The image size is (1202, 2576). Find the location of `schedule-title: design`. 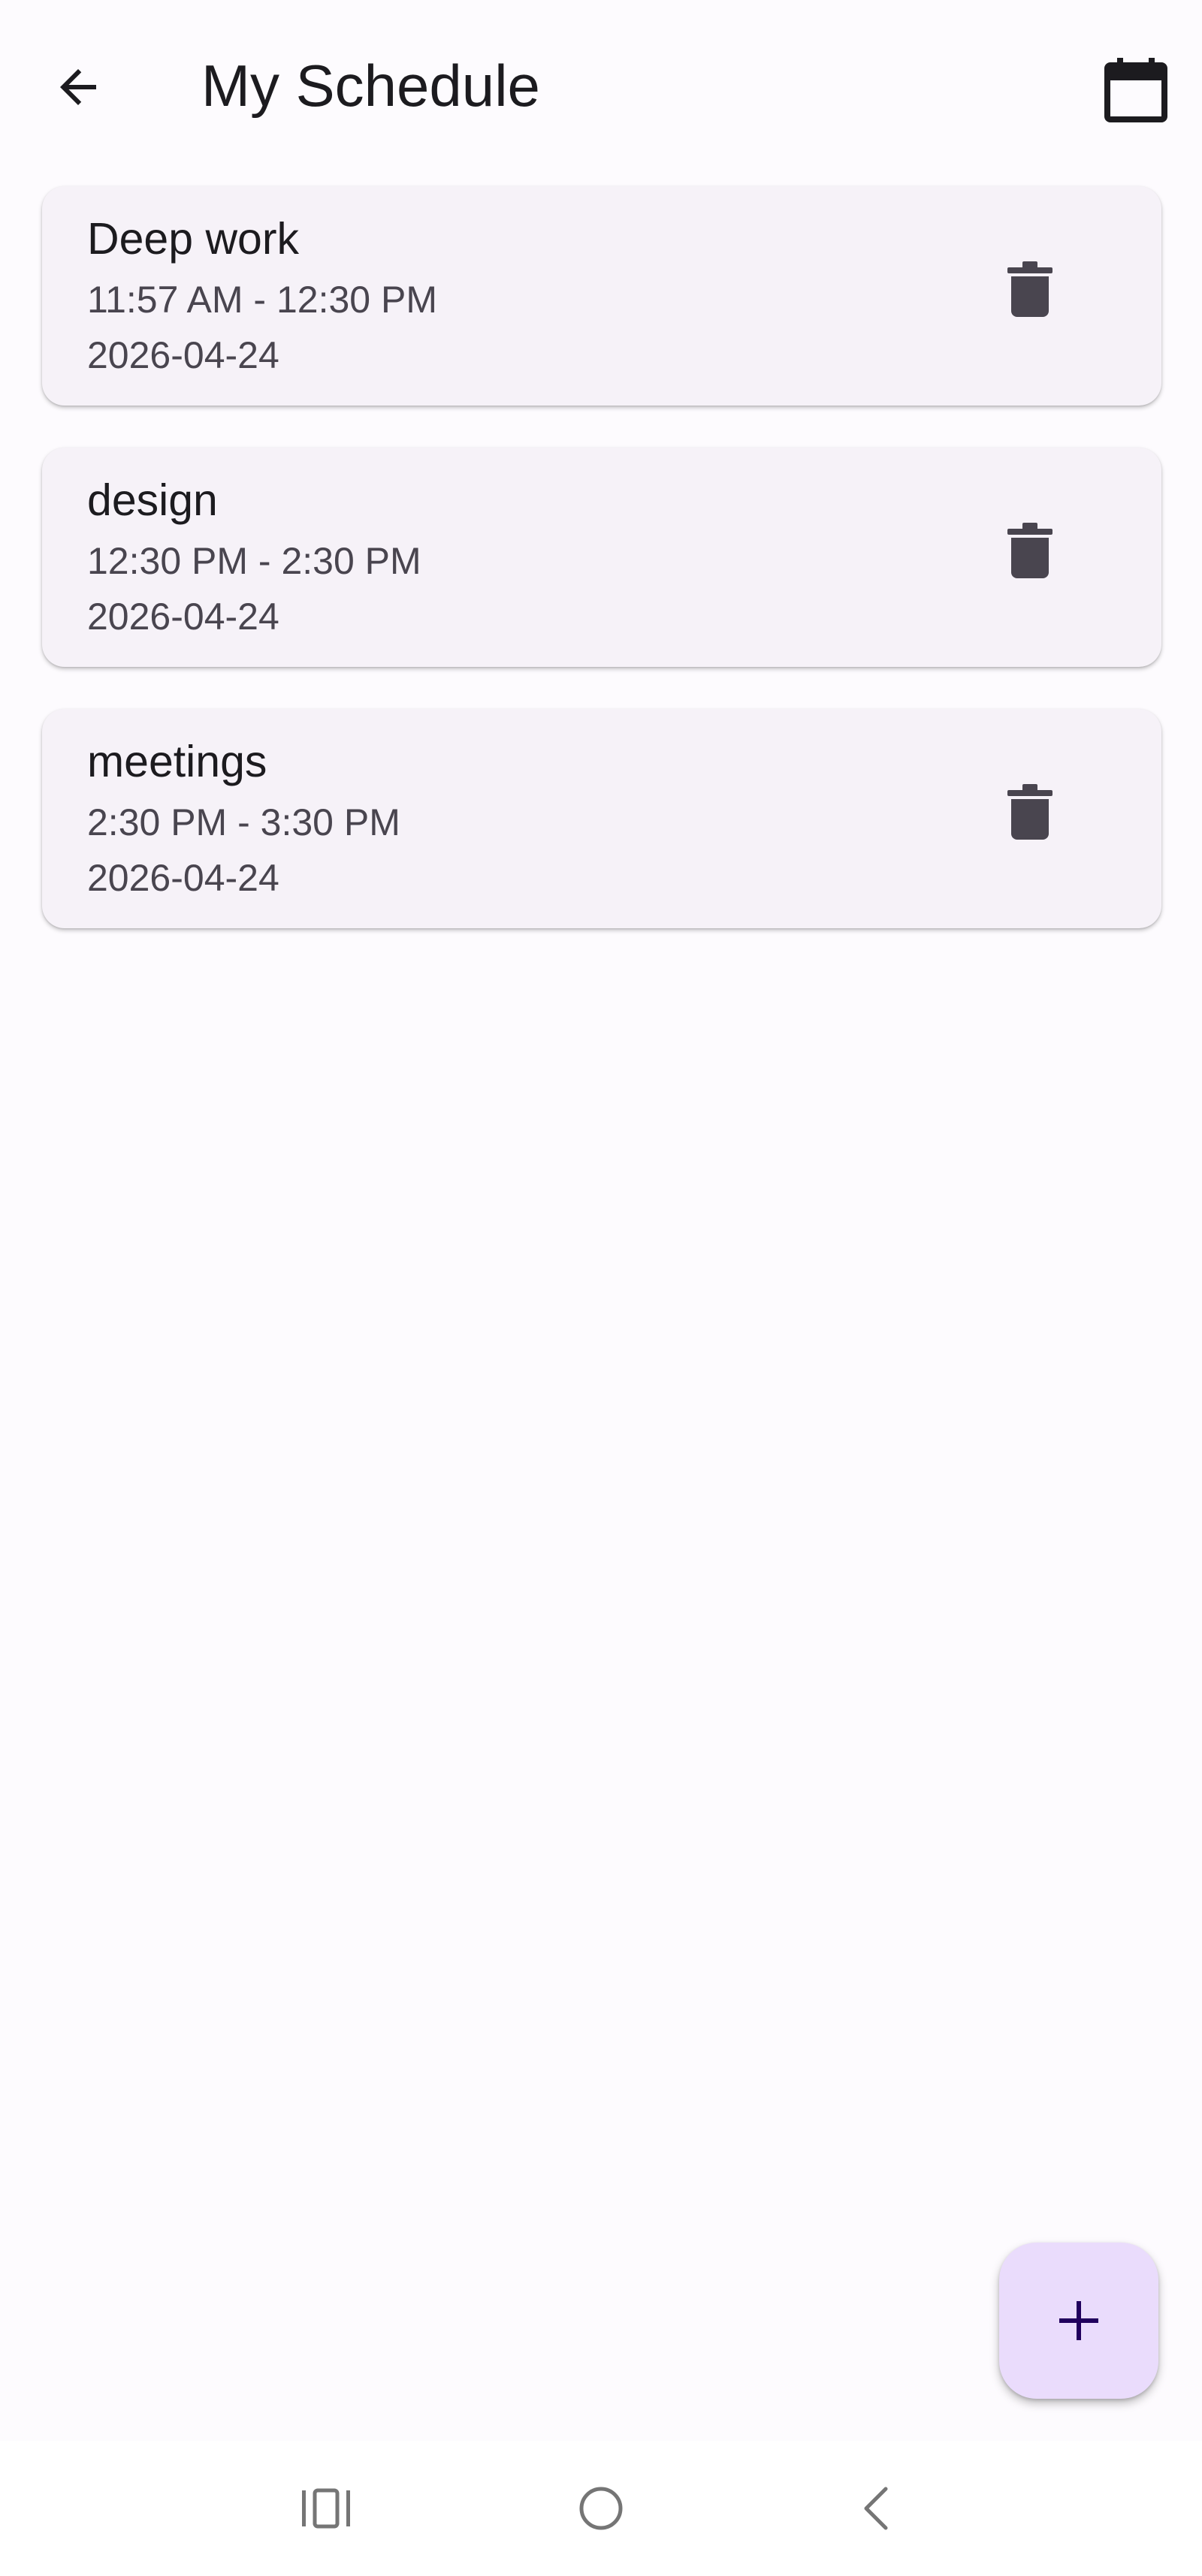

schedule-title: design is located at coordinates (152, 500).